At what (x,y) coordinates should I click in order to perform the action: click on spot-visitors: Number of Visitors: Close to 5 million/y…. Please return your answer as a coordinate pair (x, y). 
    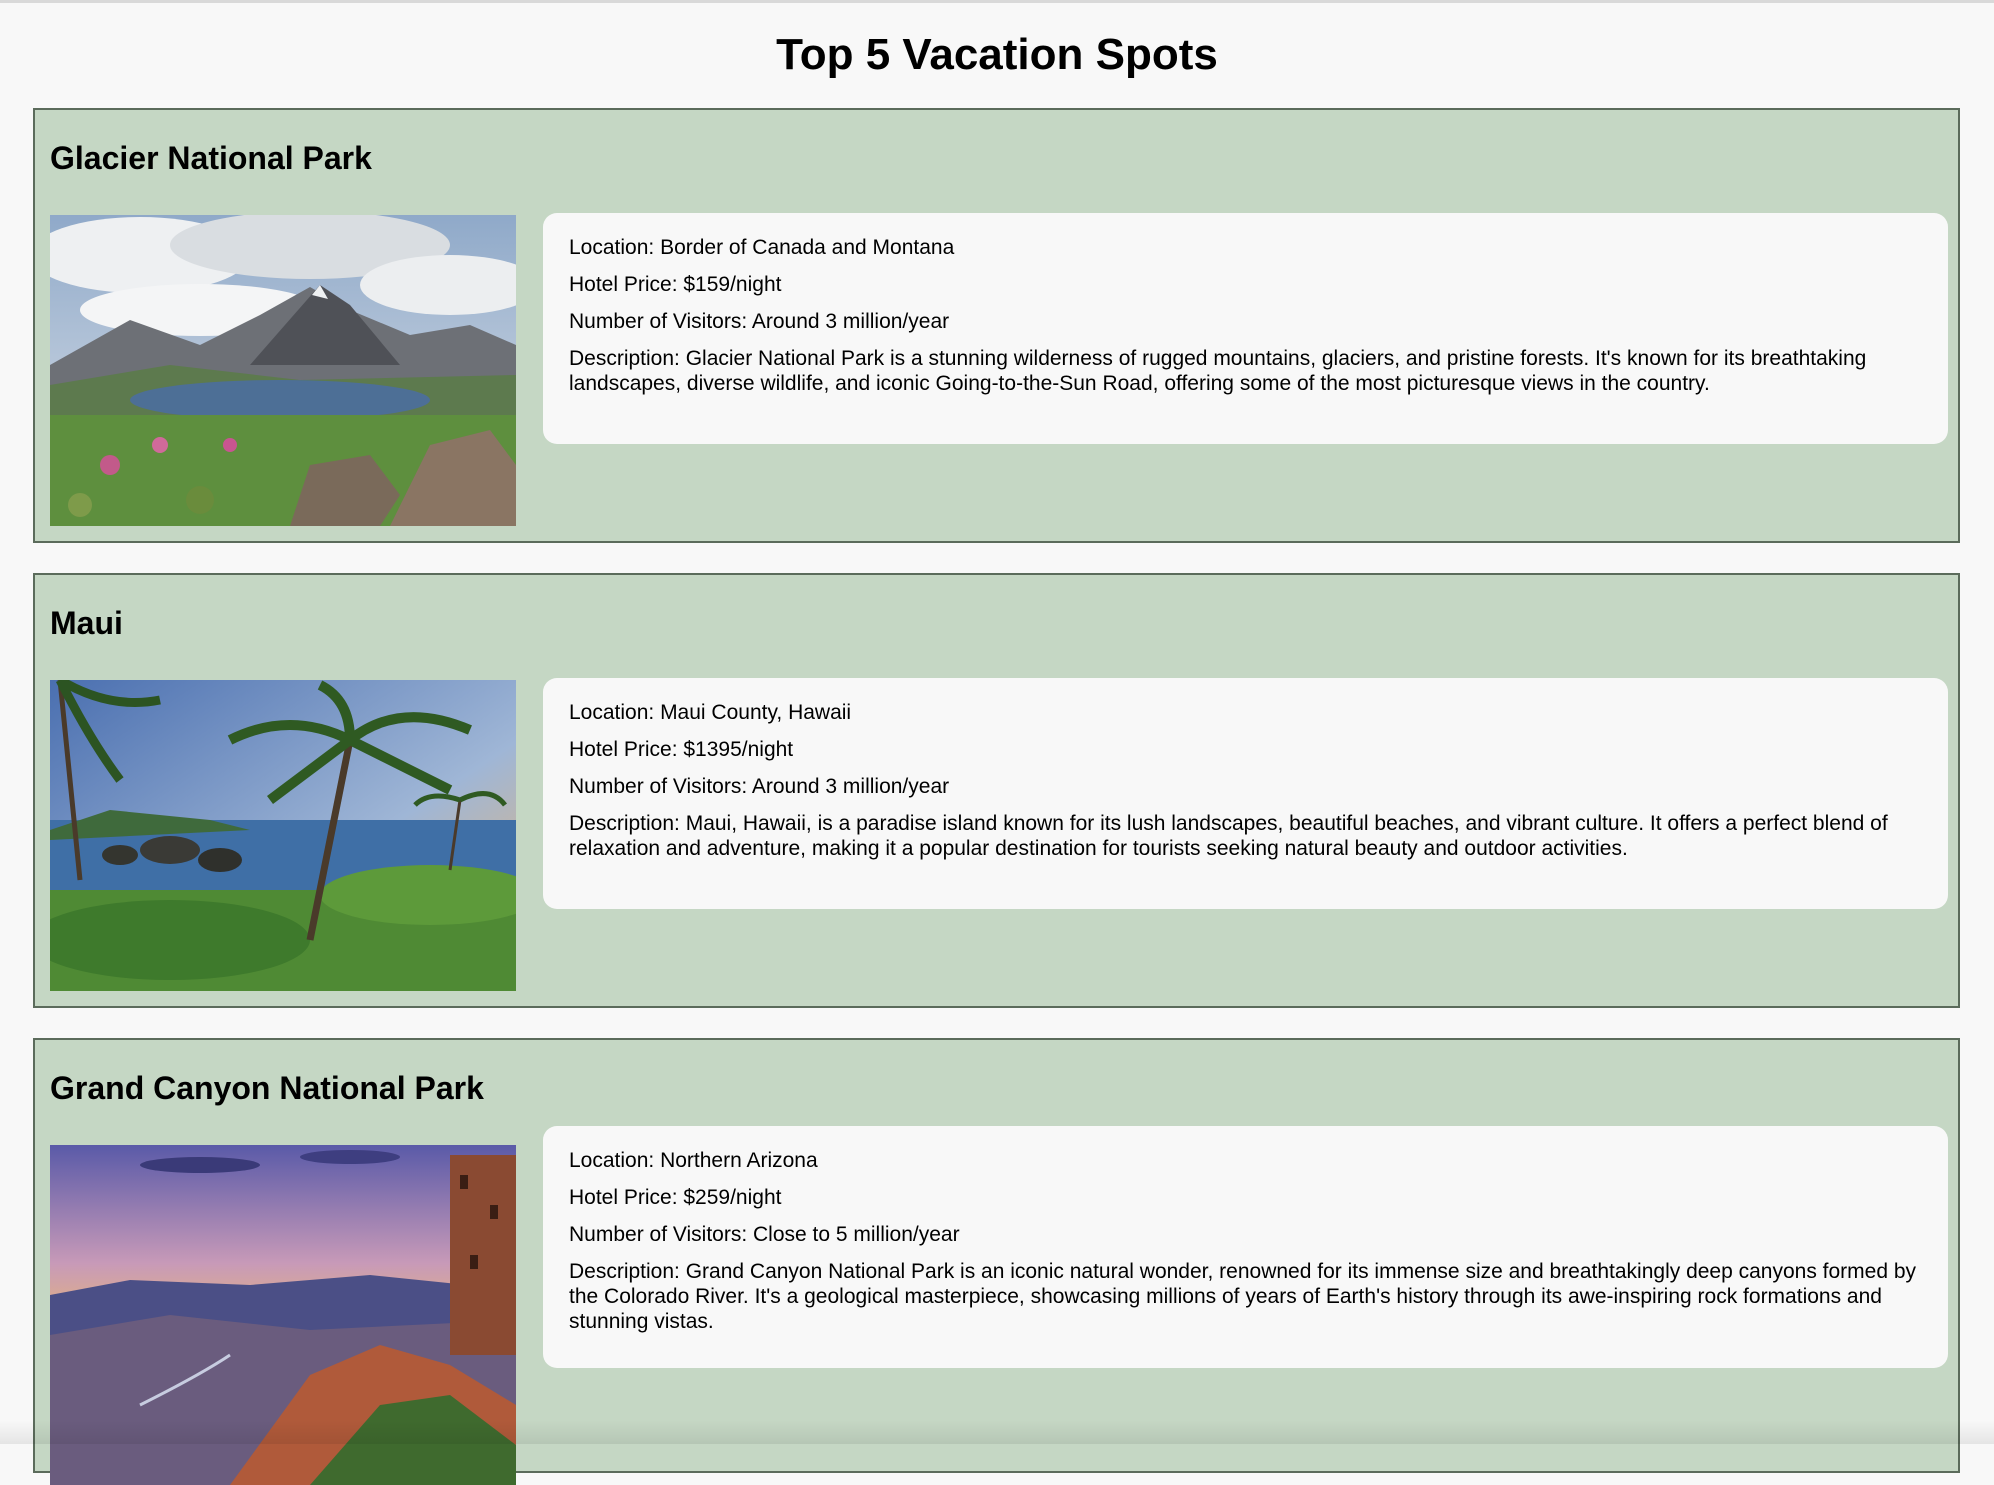
    Looking at the image, I should click on (764, 1234).